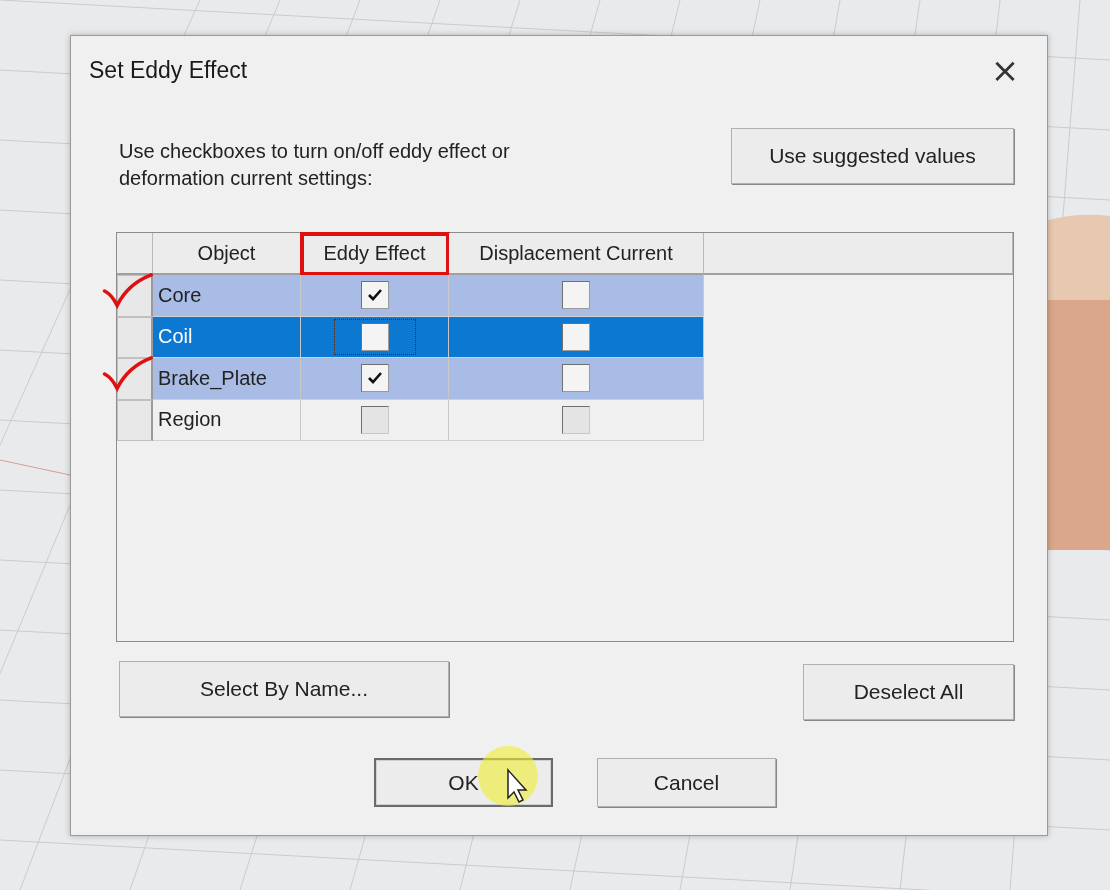 This screenshot has width=1110, height=890. What do you see at coordinates (686, 782) in the screenshot?
I see `cancel-button: Cancel` at bounding box center [686, 782].